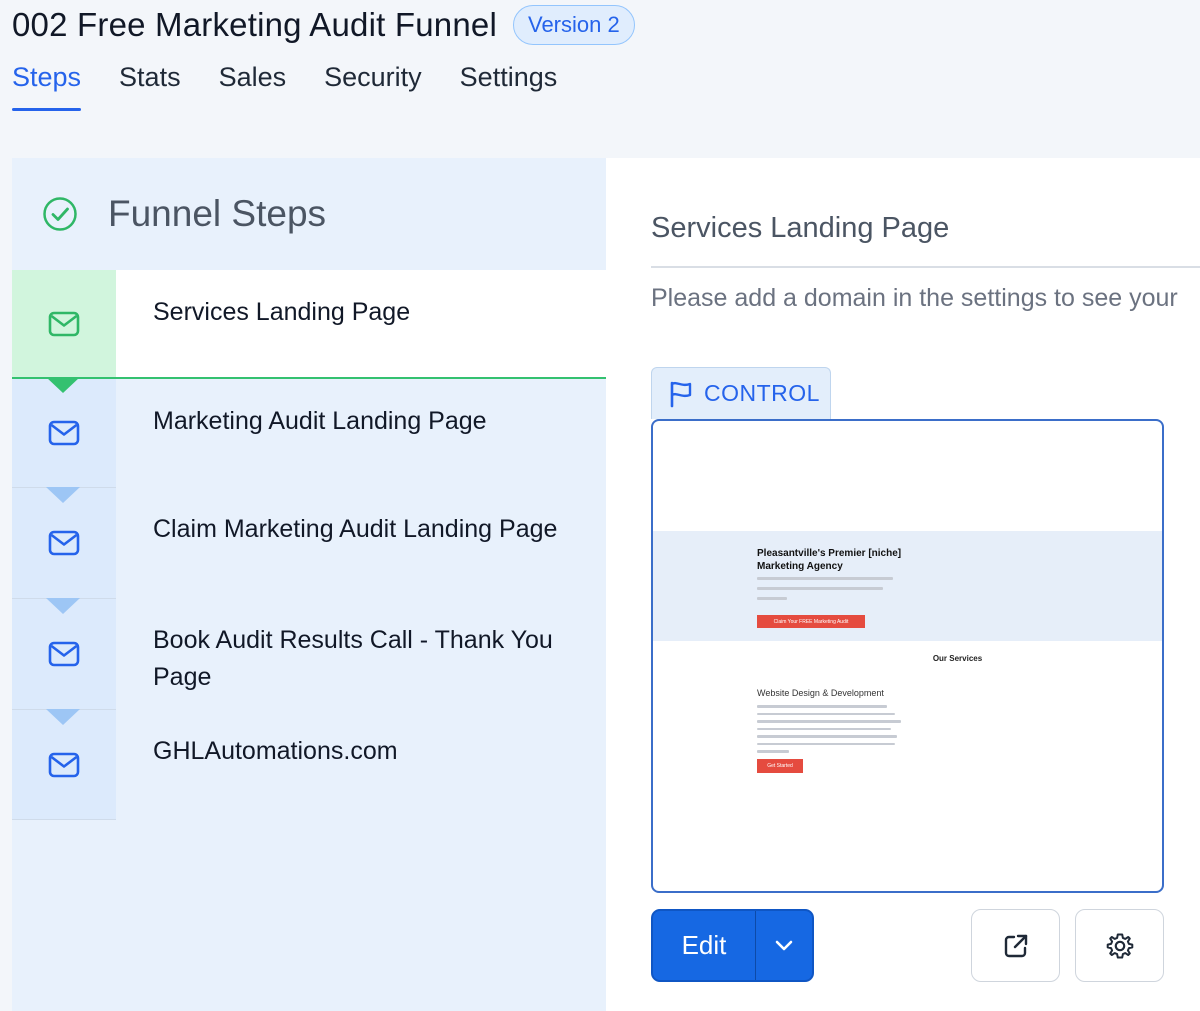 The image size is (1200, 1011). Describe the element at coordinates (355, 529) in the screenshot. I see `funnel-step-label: Claim Marketing Audit Landing Page` at that location.